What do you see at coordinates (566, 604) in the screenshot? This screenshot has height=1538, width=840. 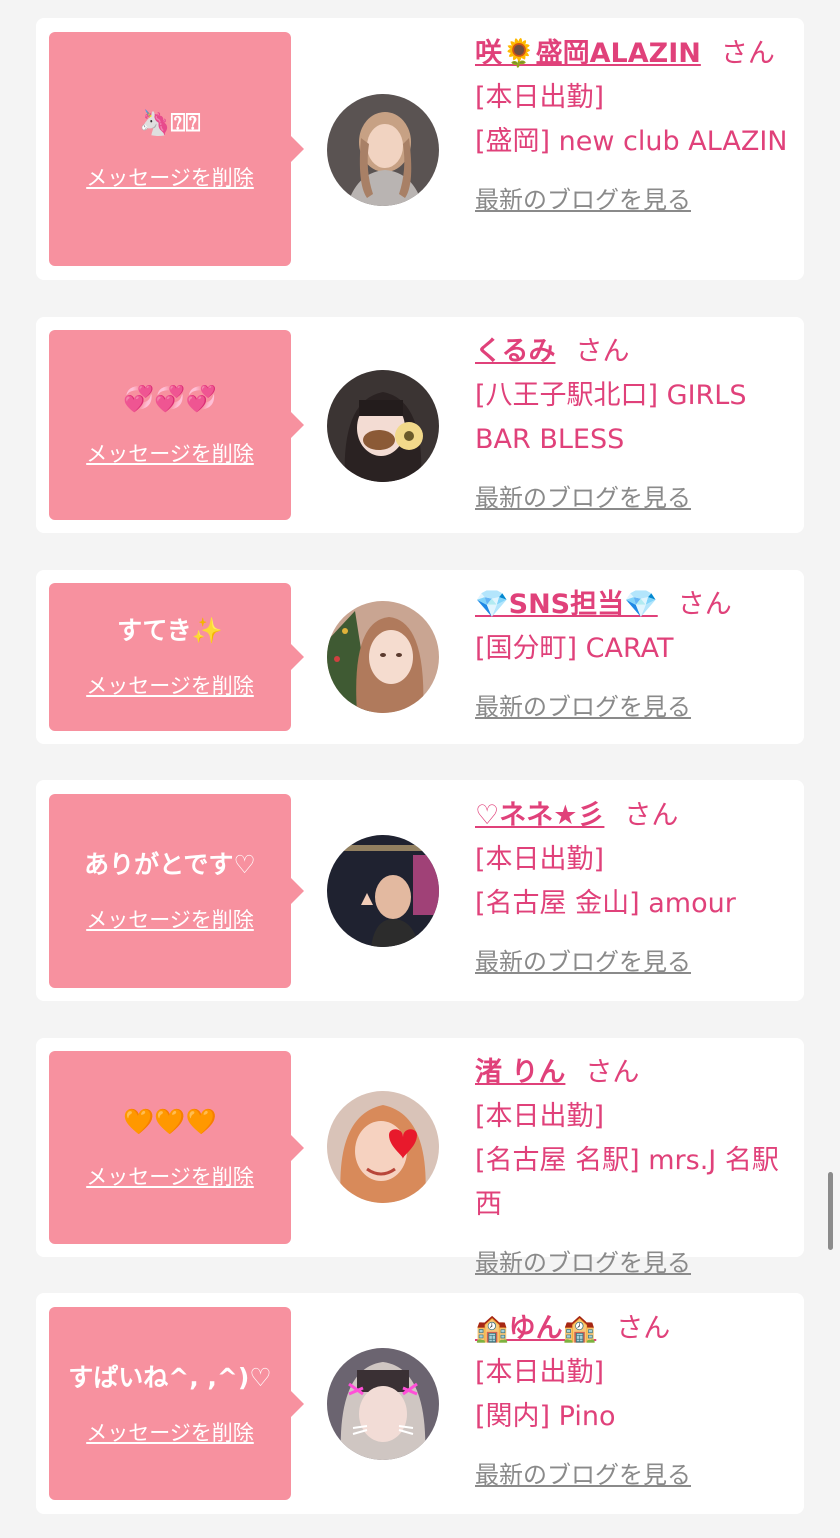 I see `sender-name-link: 💎SNS担当💎` at bounding box center [566, 604].